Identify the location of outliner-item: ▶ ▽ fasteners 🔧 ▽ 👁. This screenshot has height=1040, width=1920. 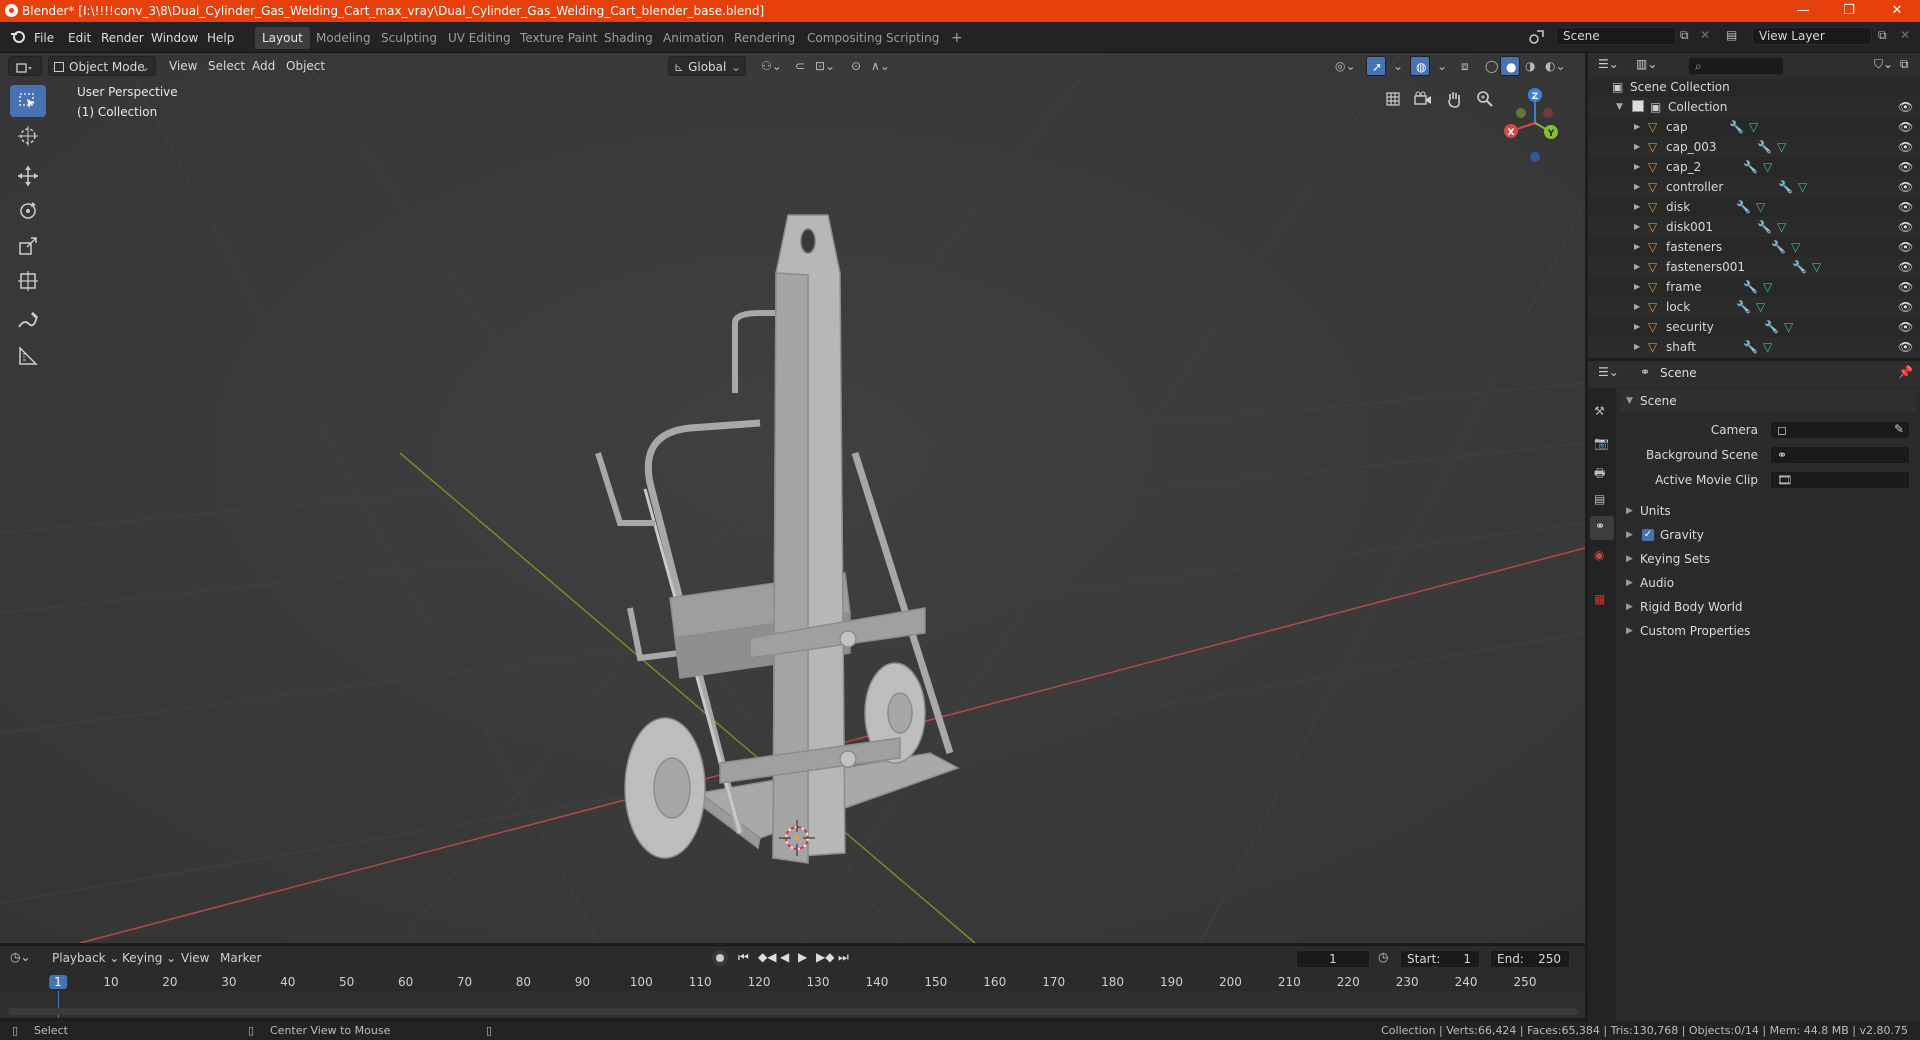
(1754, 247).